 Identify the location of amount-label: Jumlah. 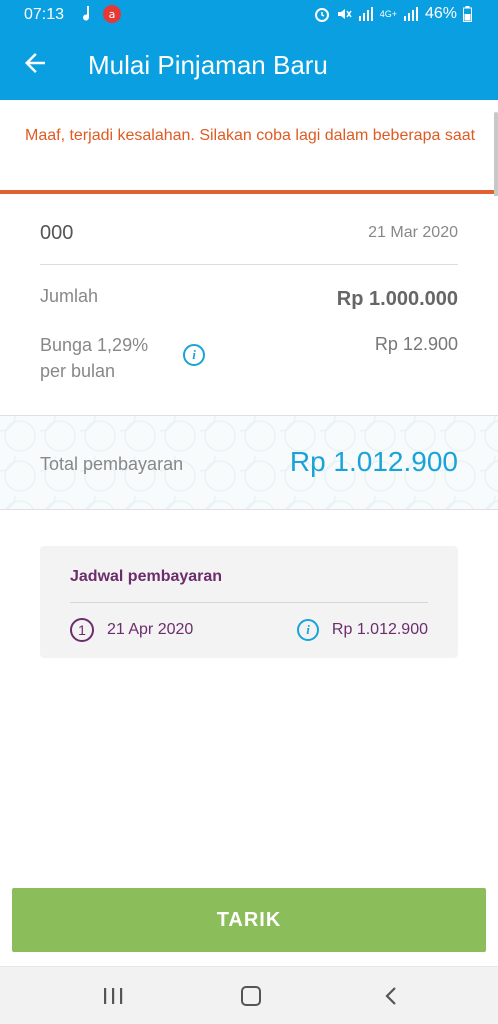
(69, 296).